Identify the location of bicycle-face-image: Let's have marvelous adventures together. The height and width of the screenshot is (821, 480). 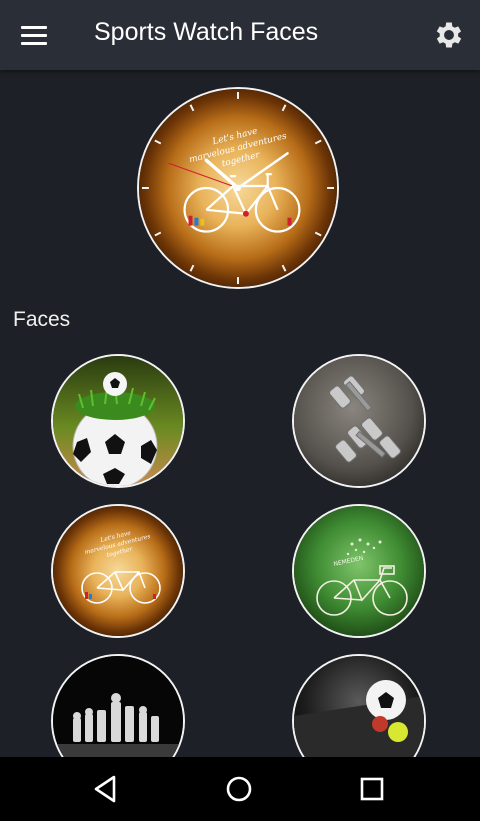
(238, 188).